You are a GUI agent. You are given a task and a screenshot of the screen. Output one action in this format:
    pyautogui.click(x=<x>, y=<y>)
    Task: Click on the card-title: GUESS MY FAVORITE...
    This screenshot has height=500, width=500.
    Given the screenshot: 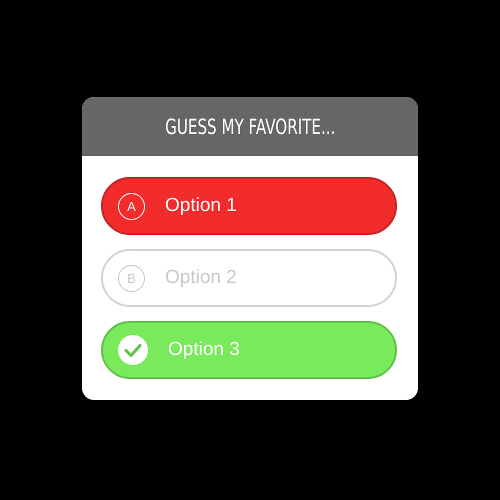 What is the action you would take?
    pyautogui.click(x=250, y=126)
    